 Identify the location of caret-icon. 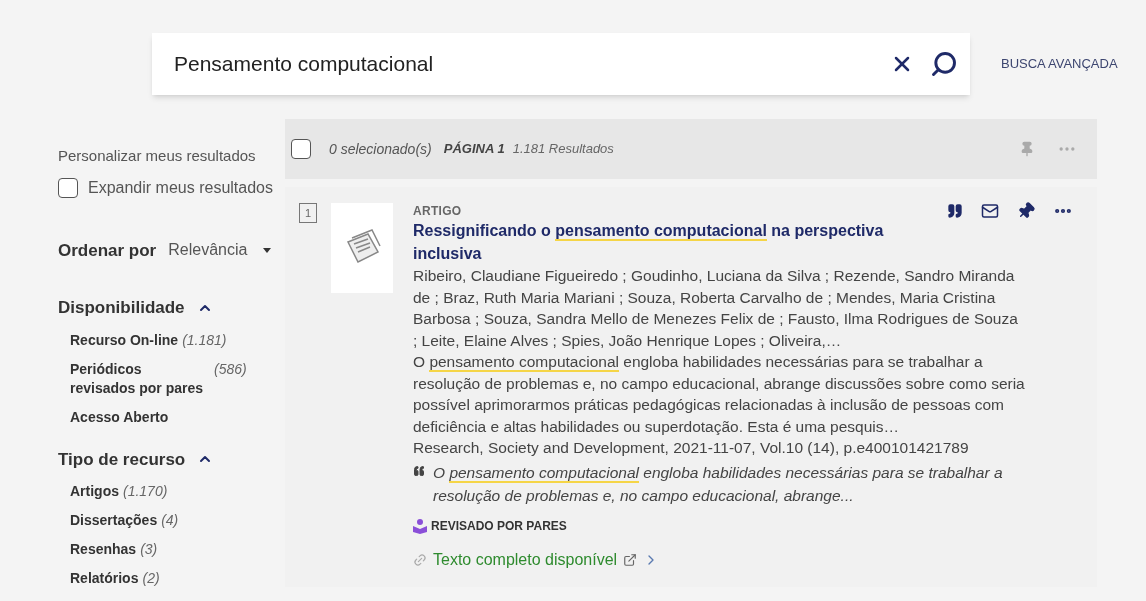
(267, 250).